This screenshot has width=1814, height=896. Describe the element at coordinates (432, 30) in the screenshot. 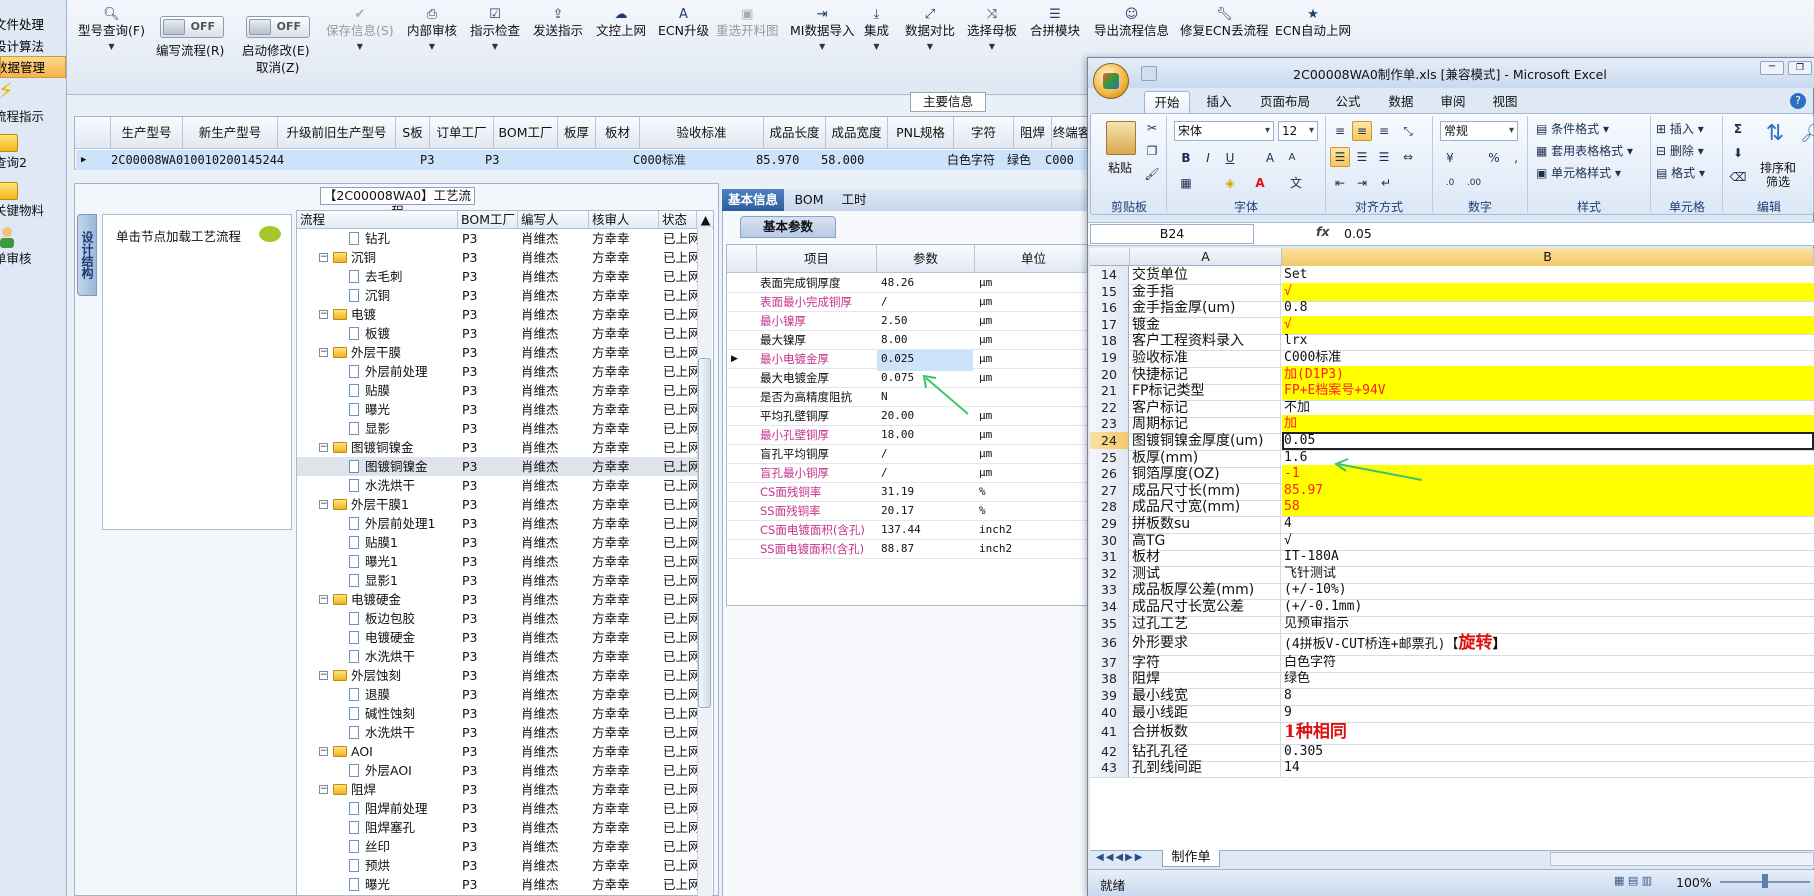

I see `internal-review-button: ⎙ 内部审核 ▼` at that location.